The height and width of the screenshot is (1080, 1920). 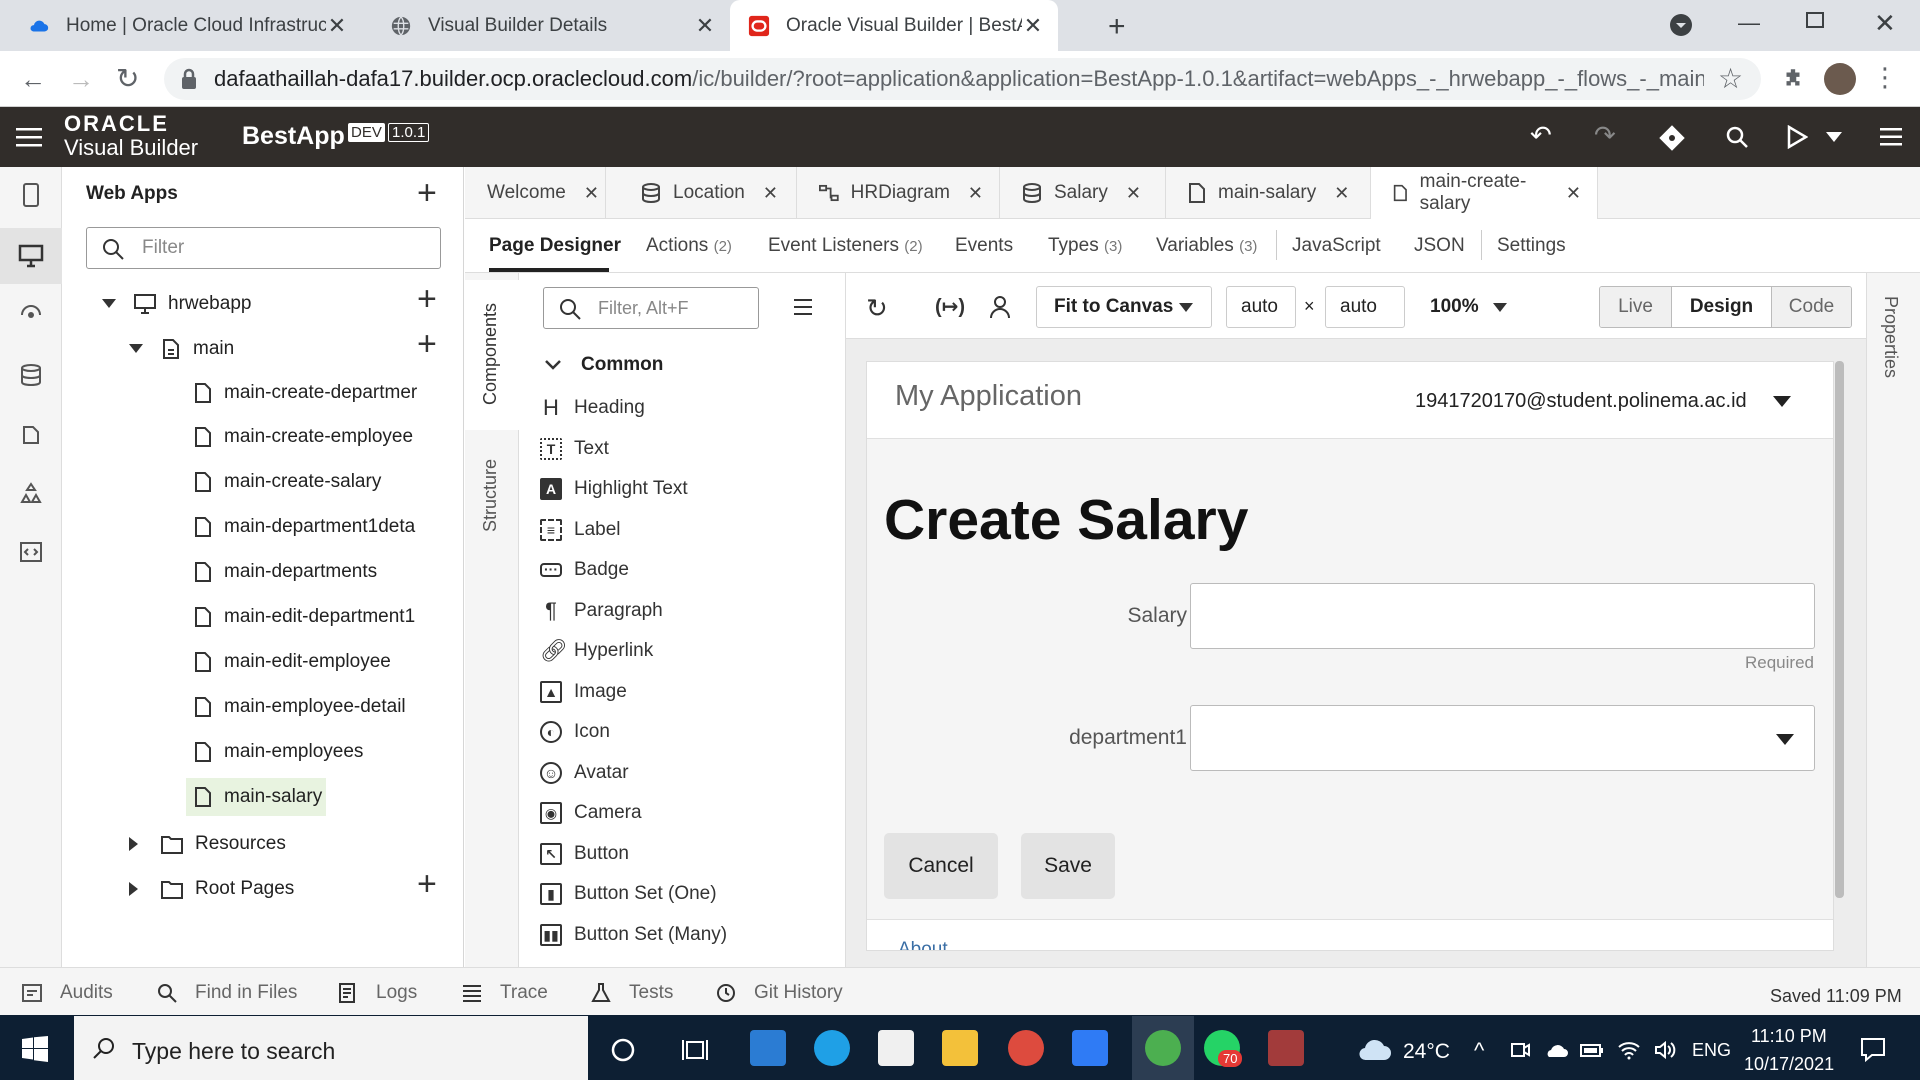 I want to click on clock-date: 10/17/2021, so click(x=1789, y=1064).